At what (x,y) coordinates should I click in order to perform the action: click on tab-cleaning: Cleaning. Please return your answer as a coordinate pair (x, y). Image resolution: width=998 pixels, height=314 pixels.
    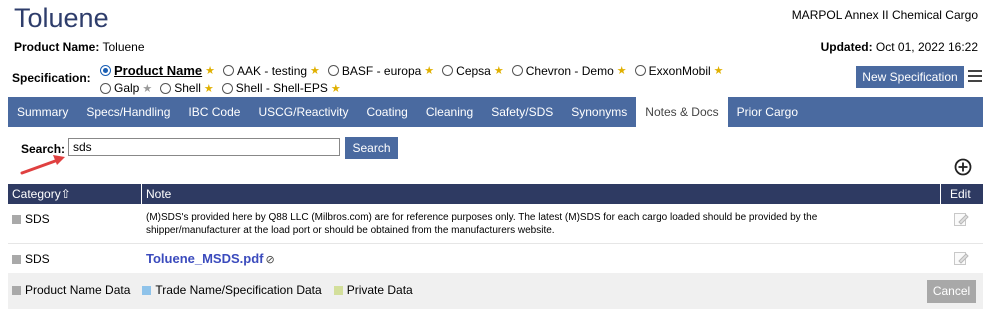
    Looking at the image, I should click on (449, 112).